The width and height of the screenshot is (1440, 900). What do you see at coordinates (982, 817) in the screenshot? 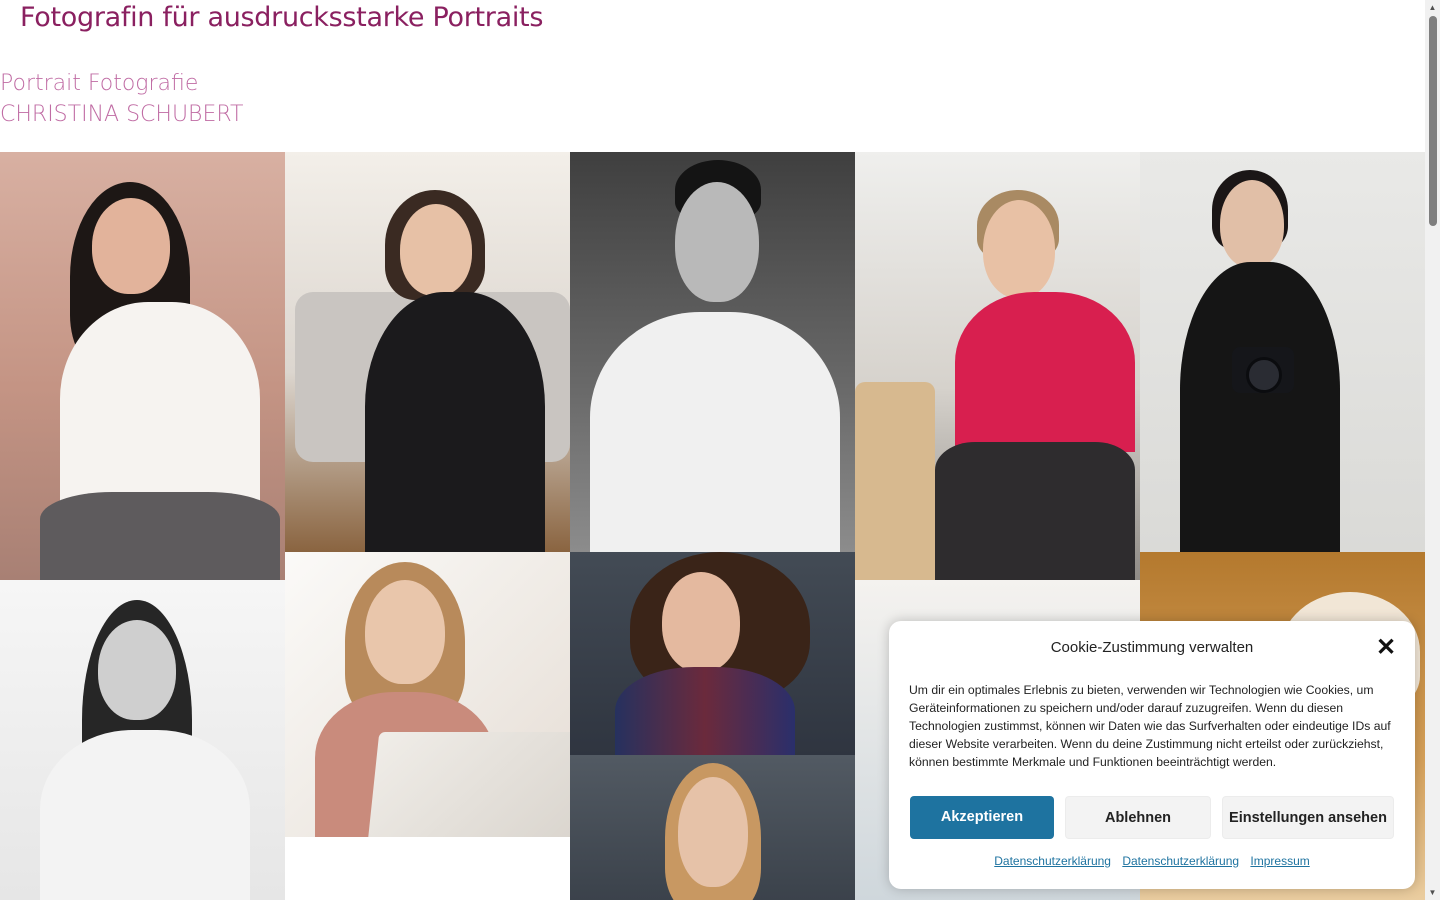
I see `accept-button: Akzeptieren` at bounding box center [982, 817].